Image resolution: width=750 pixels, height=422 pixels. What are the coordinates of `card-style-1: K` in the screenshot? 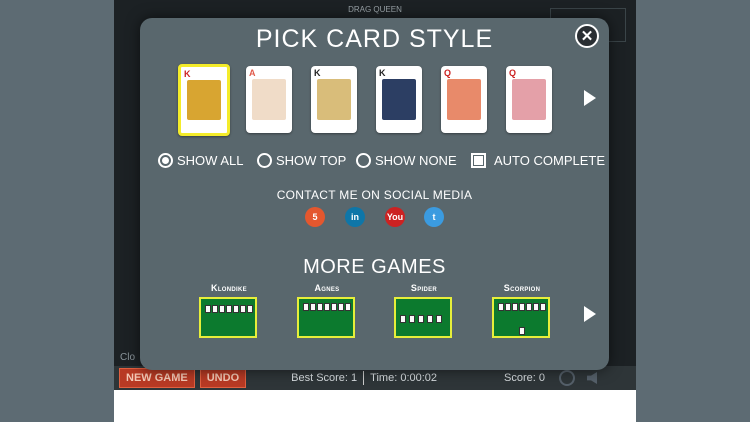 It's located at (204, 100).